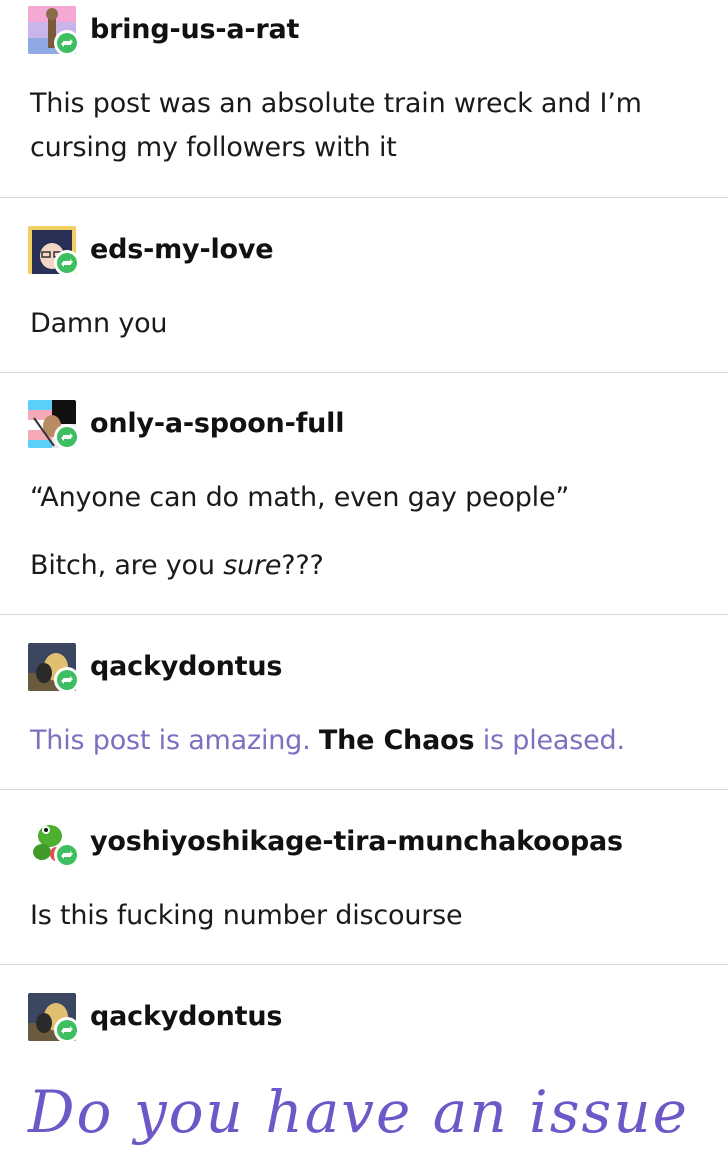  What do you see at coordinates (252, 565) in the screenshot?
I see `post-text-italic-segment: sure` at bounding box center [252, 565].